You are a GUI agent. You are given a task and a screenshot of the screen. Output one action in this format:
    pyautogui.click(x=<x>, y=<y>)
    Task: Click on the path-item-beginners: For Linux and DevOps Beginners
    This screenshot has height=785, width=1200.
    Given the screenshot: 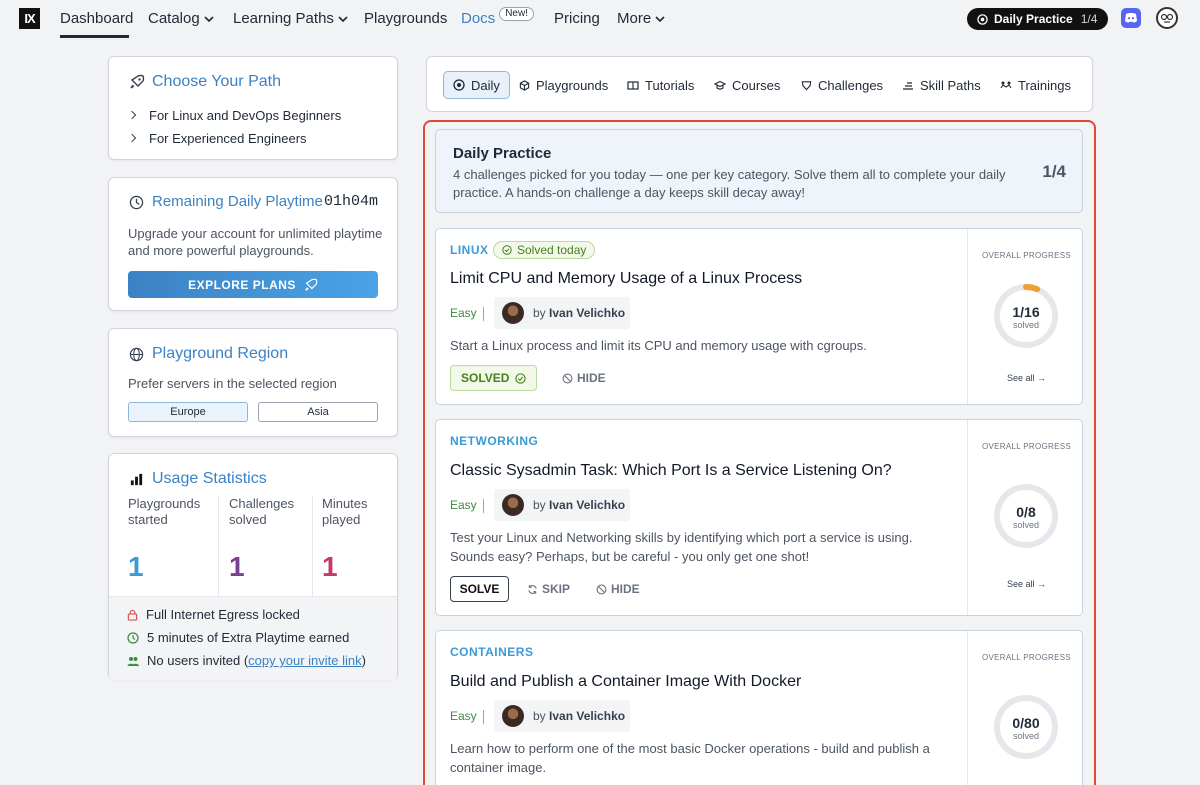 What is the action you would take?
    pyautogui.click(x=245, y=115)
    